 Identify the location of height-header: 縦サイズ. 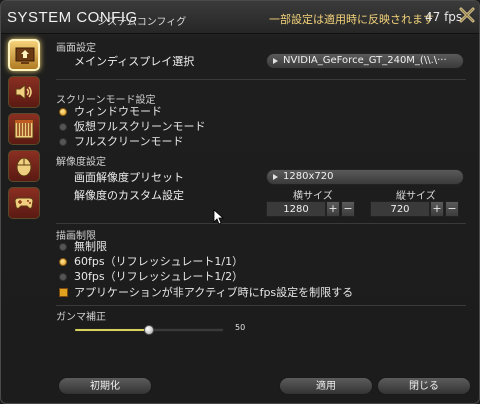
(416, 196).